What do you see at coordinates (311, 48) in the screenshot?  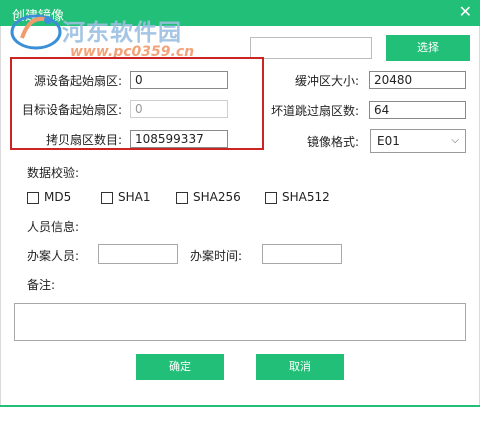 I see `image-path-input` at bounding box center [311, 48].